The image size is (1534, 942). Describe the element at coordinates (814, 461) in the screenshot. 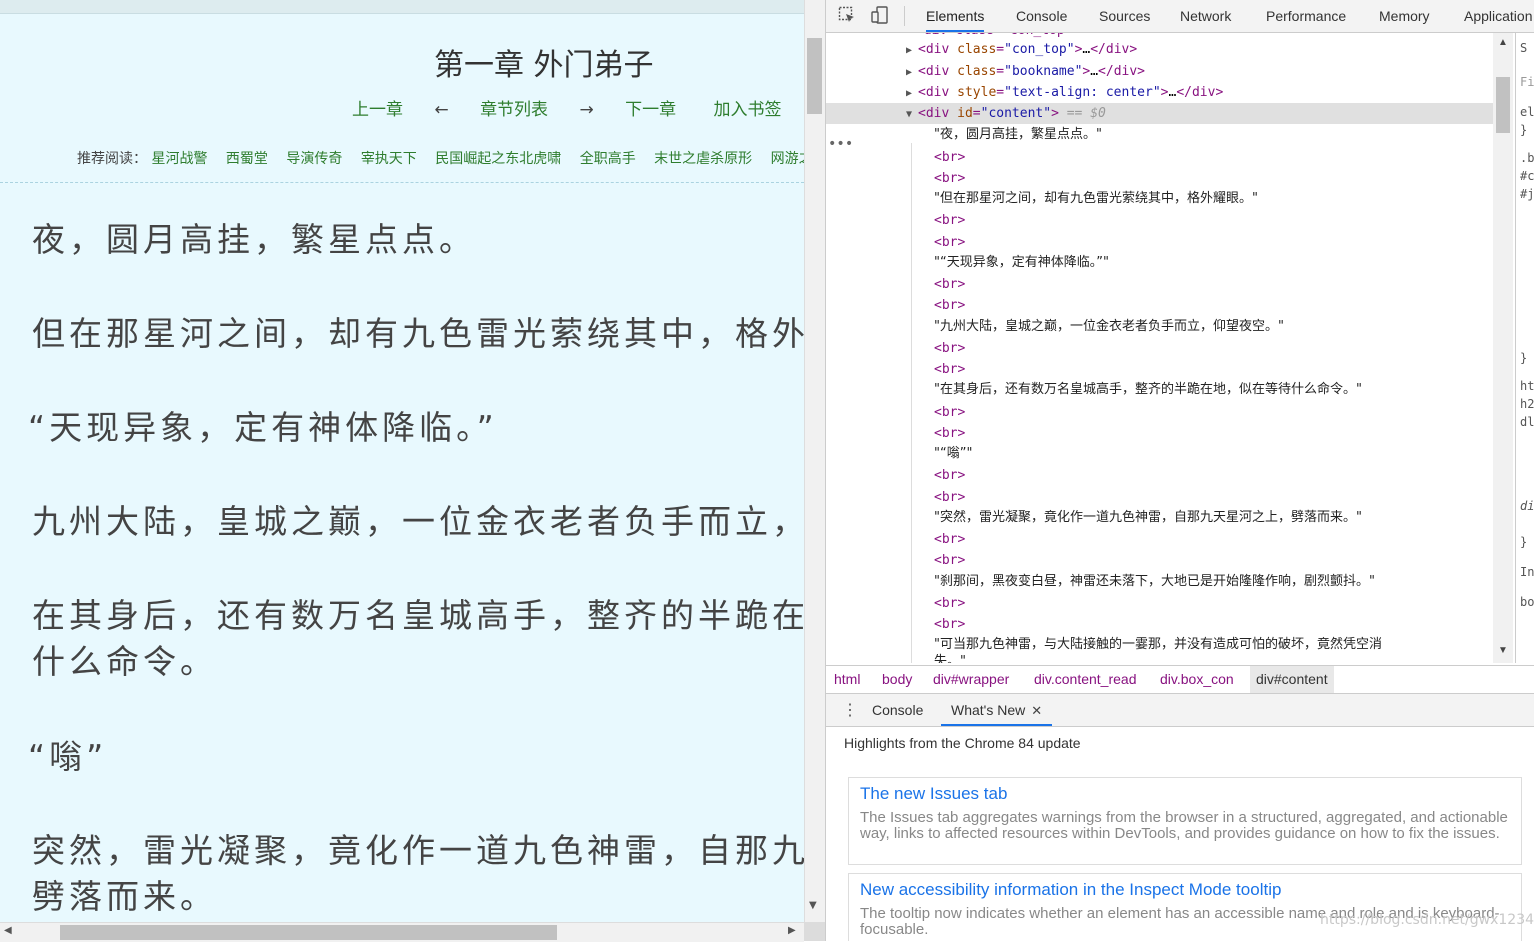

I see `page-vertical-scrollbar: ▼` at that location.